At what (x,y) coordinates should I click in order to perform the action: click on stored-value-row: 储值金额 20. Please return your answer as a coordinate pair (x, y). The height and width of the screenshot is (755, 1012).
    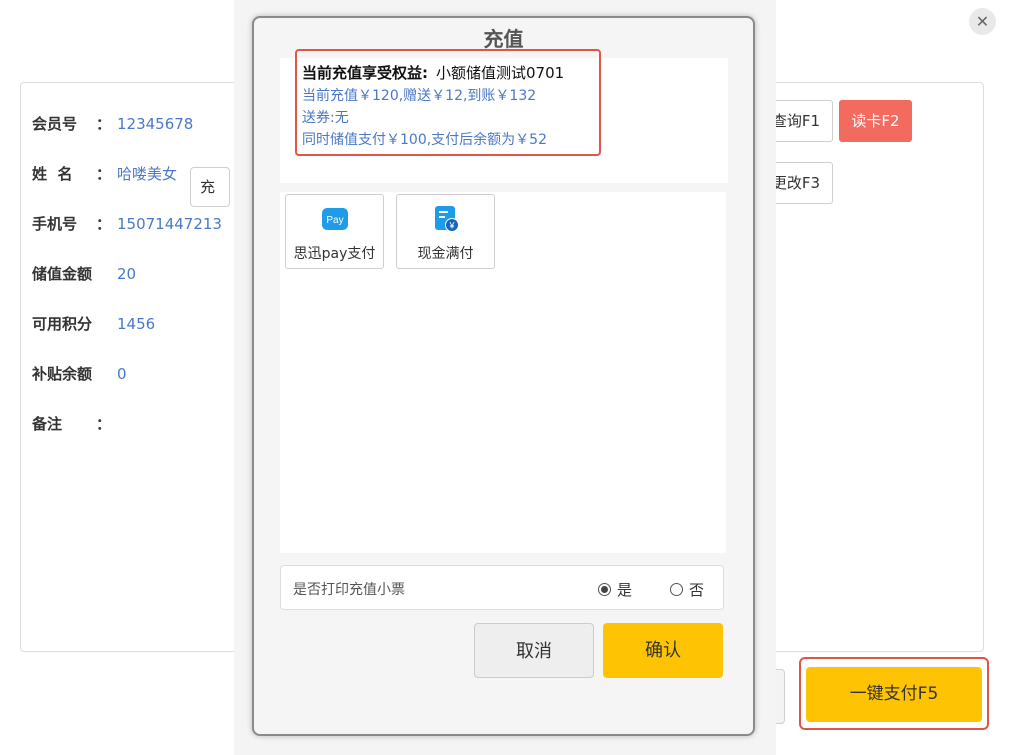
    Looking at the image, I should click on (84, 273).